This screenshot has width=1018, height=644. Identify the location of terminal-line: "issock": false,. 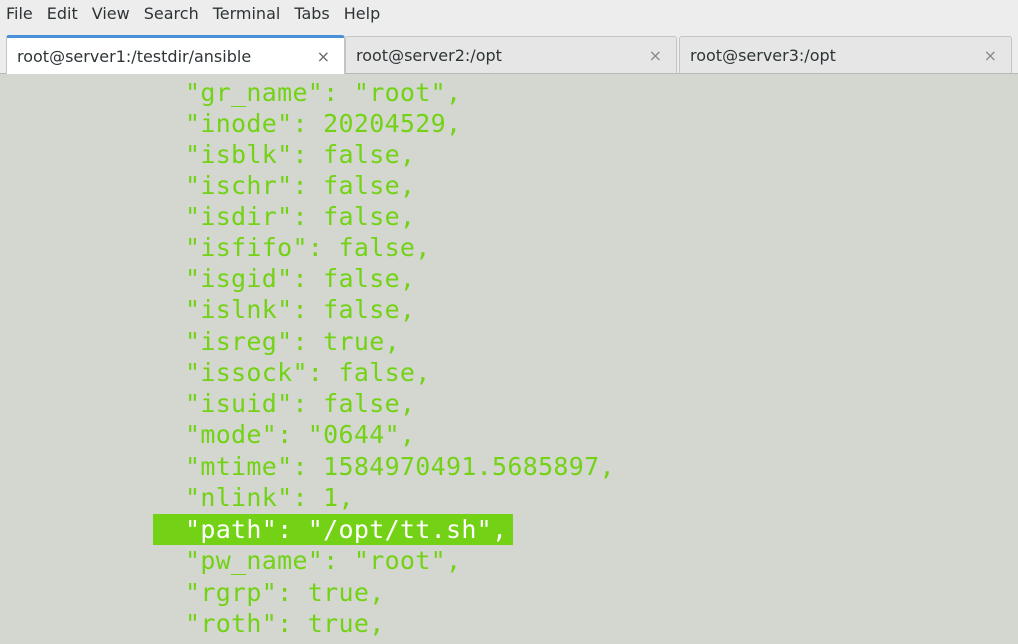
(308, 372).